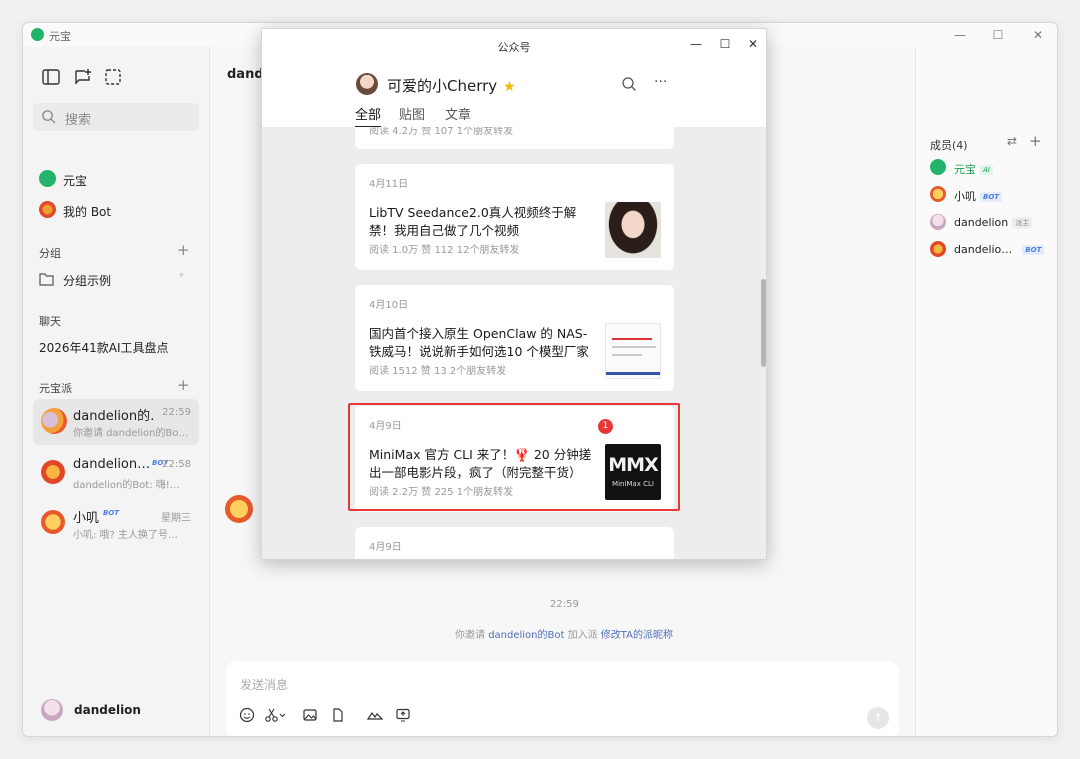 The height and width of the screenshot is (759, 1080). I want to click on member-item: dandelio… BOT, so click(992, 250).